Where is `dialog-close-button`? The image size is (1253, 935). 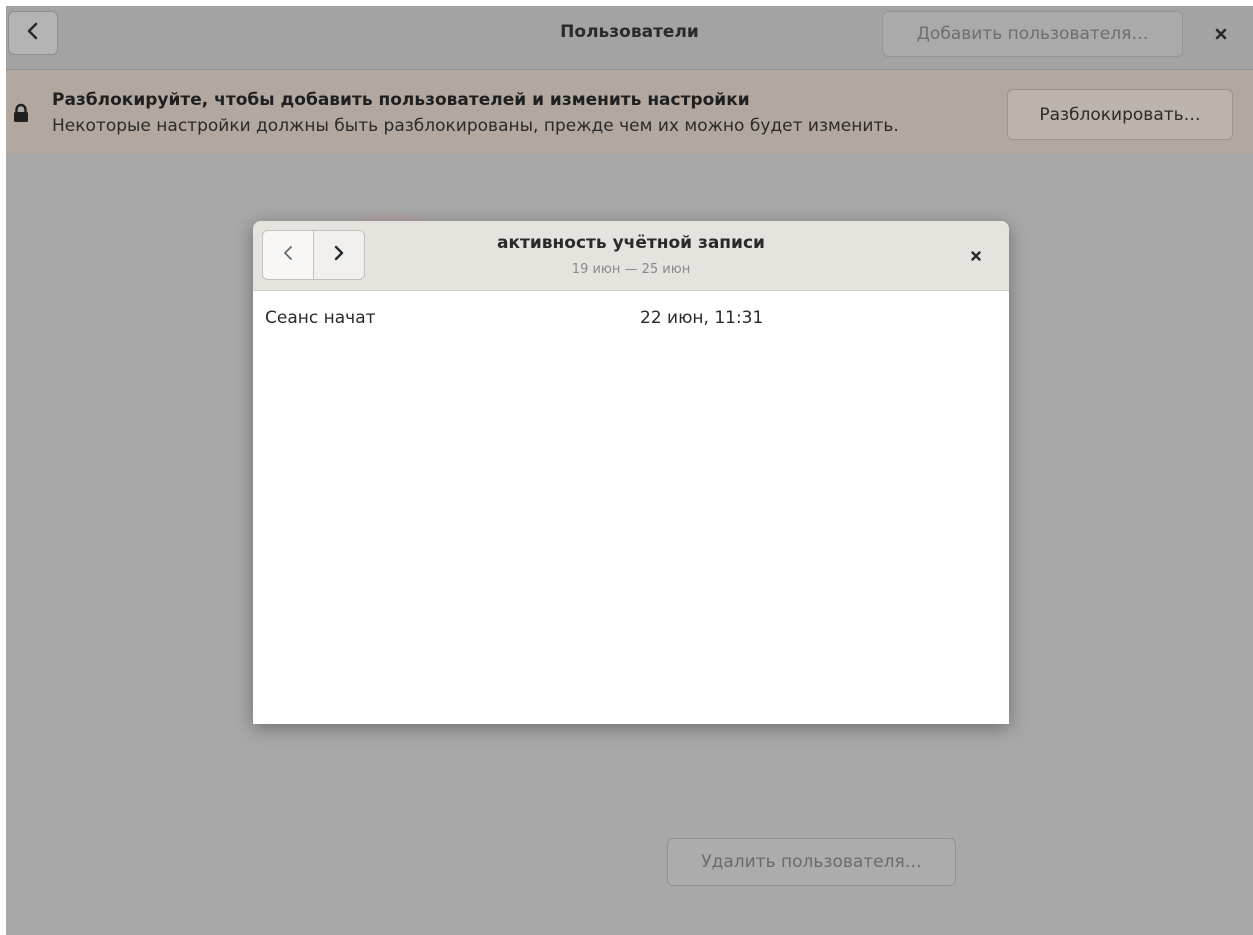
dialog-close-button is located at coordinates (976, 256).